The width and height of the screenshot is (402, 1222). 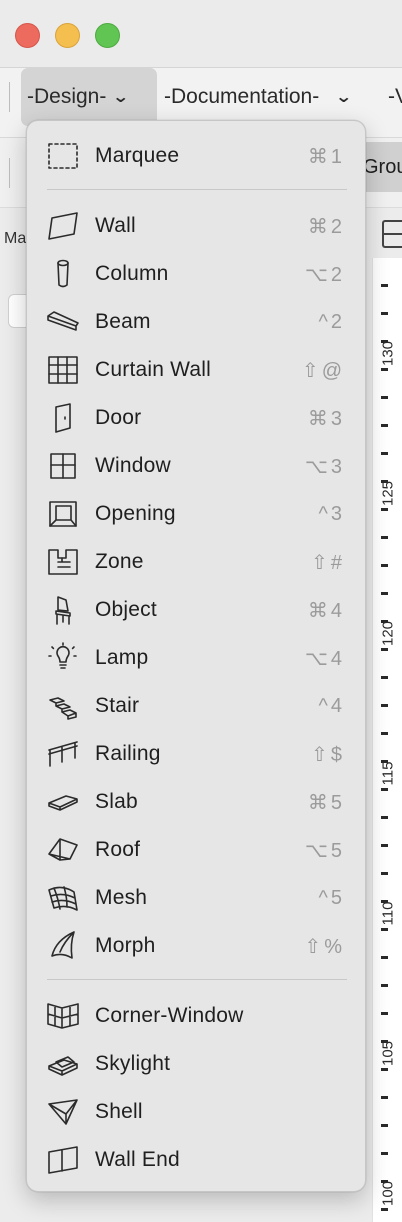 I want to click on menu-item-label: Shell, so click(x=119, y=1111).